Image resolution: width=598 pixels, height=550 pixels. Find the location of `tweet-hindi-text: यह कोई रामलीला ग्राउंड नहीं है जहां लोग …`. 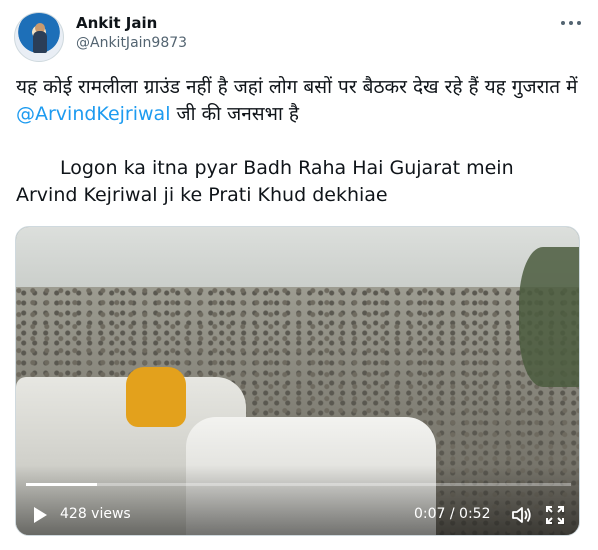

tweet-hindi-text: यह कोई रामलीला ग्राउंड नहीं है जहां लोग … is located at coordinates (300, 101).